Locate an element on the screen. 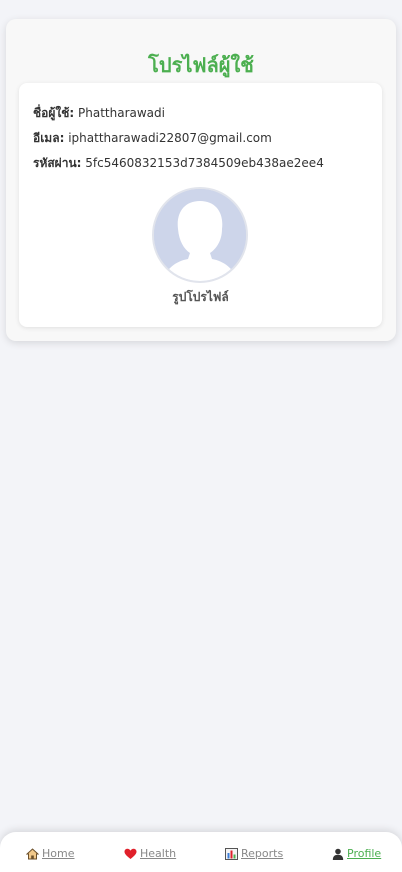 The image size is (402, 872). email-label: อีเมล: is located at coordinates (49, 138).